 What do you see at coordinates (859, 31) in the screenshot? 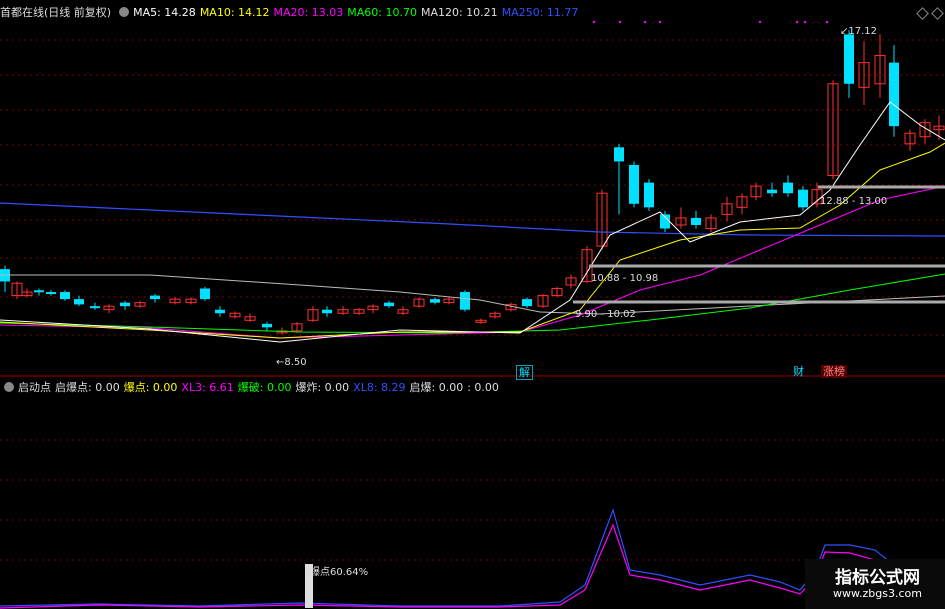
I see `high-price-label: ↙17.12` at bounding box center [859, 31].